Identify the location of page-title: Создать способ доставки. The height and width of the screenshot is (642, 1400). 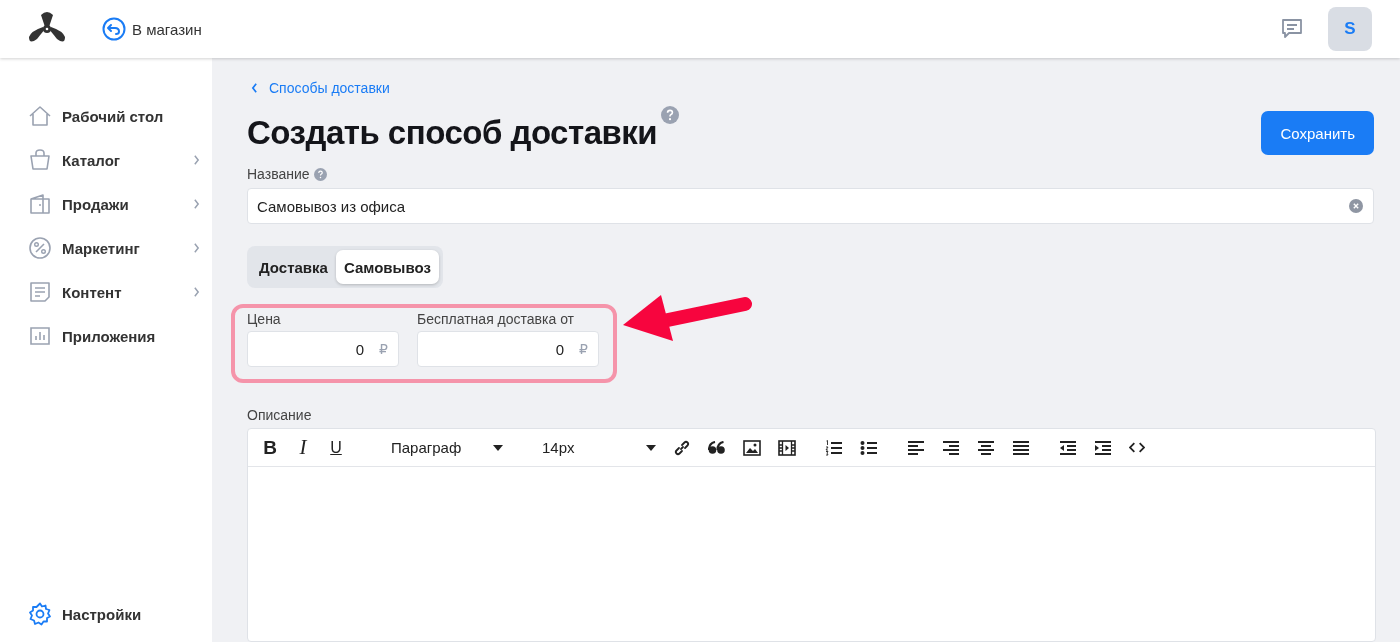
(452, 133).